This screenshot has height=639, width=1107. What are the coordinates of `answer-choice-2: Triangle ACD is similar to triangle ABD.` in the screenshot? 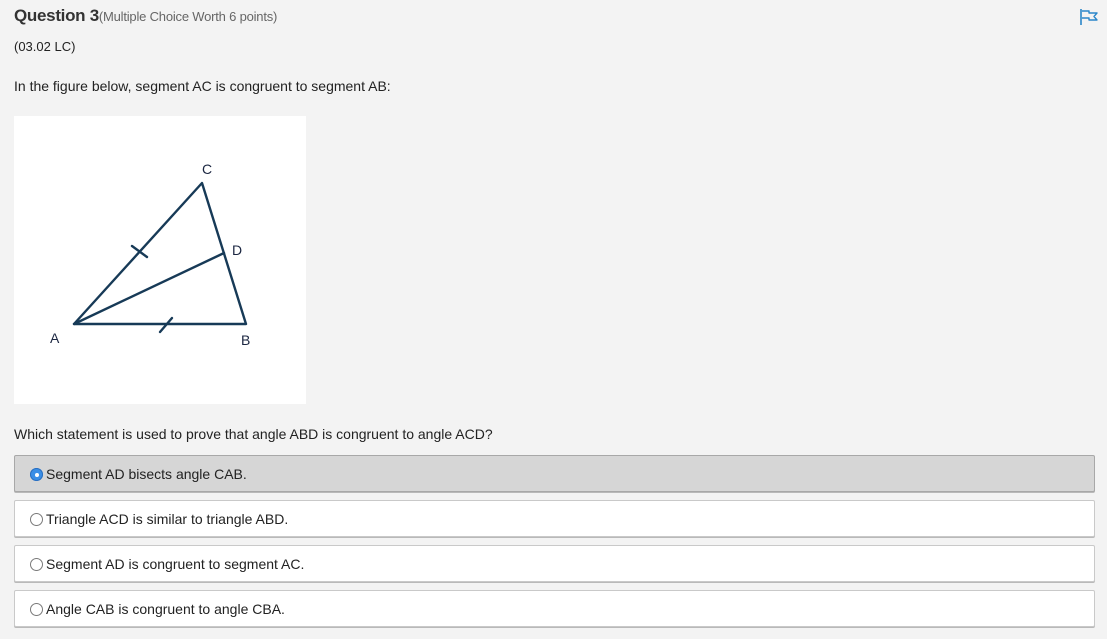 It's located at (554, 518).